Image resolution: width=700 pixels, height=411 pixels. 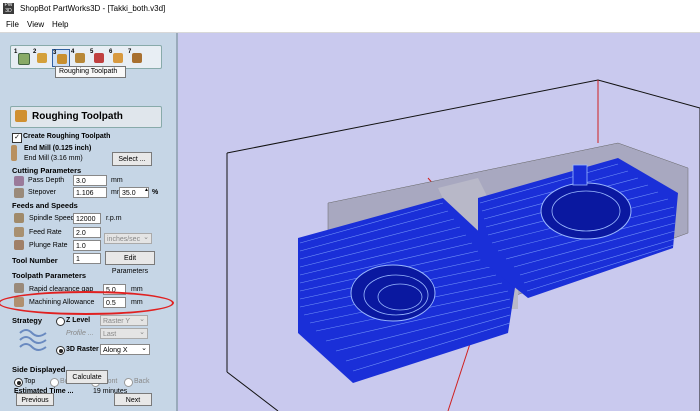 I want to click on toolbar-button-5: 5, so click(x=98, y=57).